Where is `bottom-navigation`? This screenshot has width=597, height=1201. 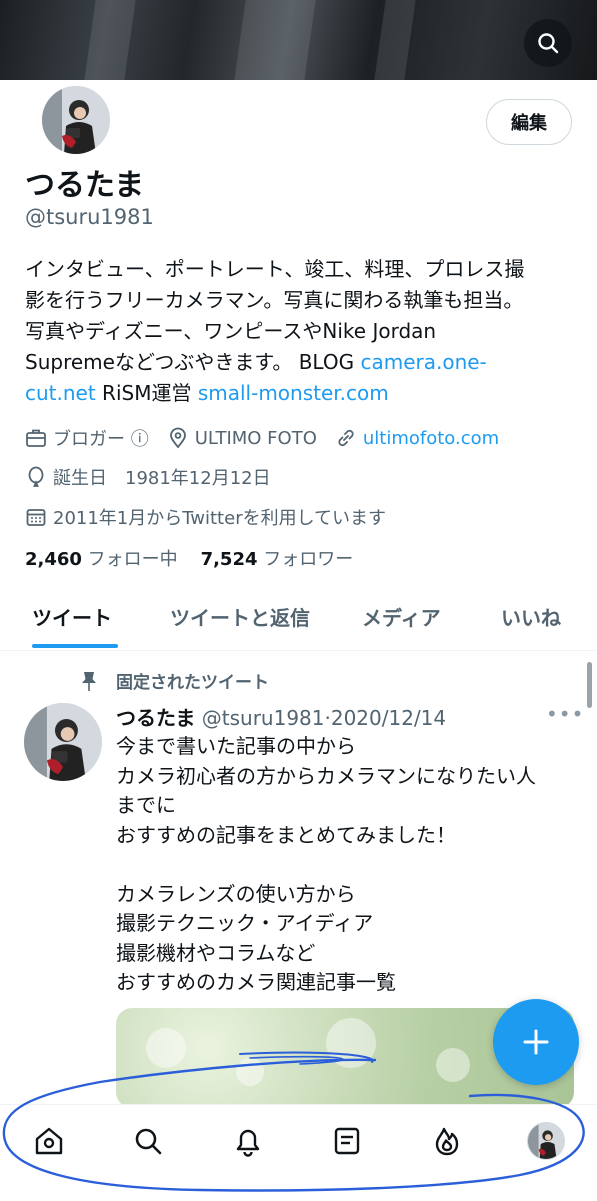
bottom-navigation is located at coordinates (298, 1152).